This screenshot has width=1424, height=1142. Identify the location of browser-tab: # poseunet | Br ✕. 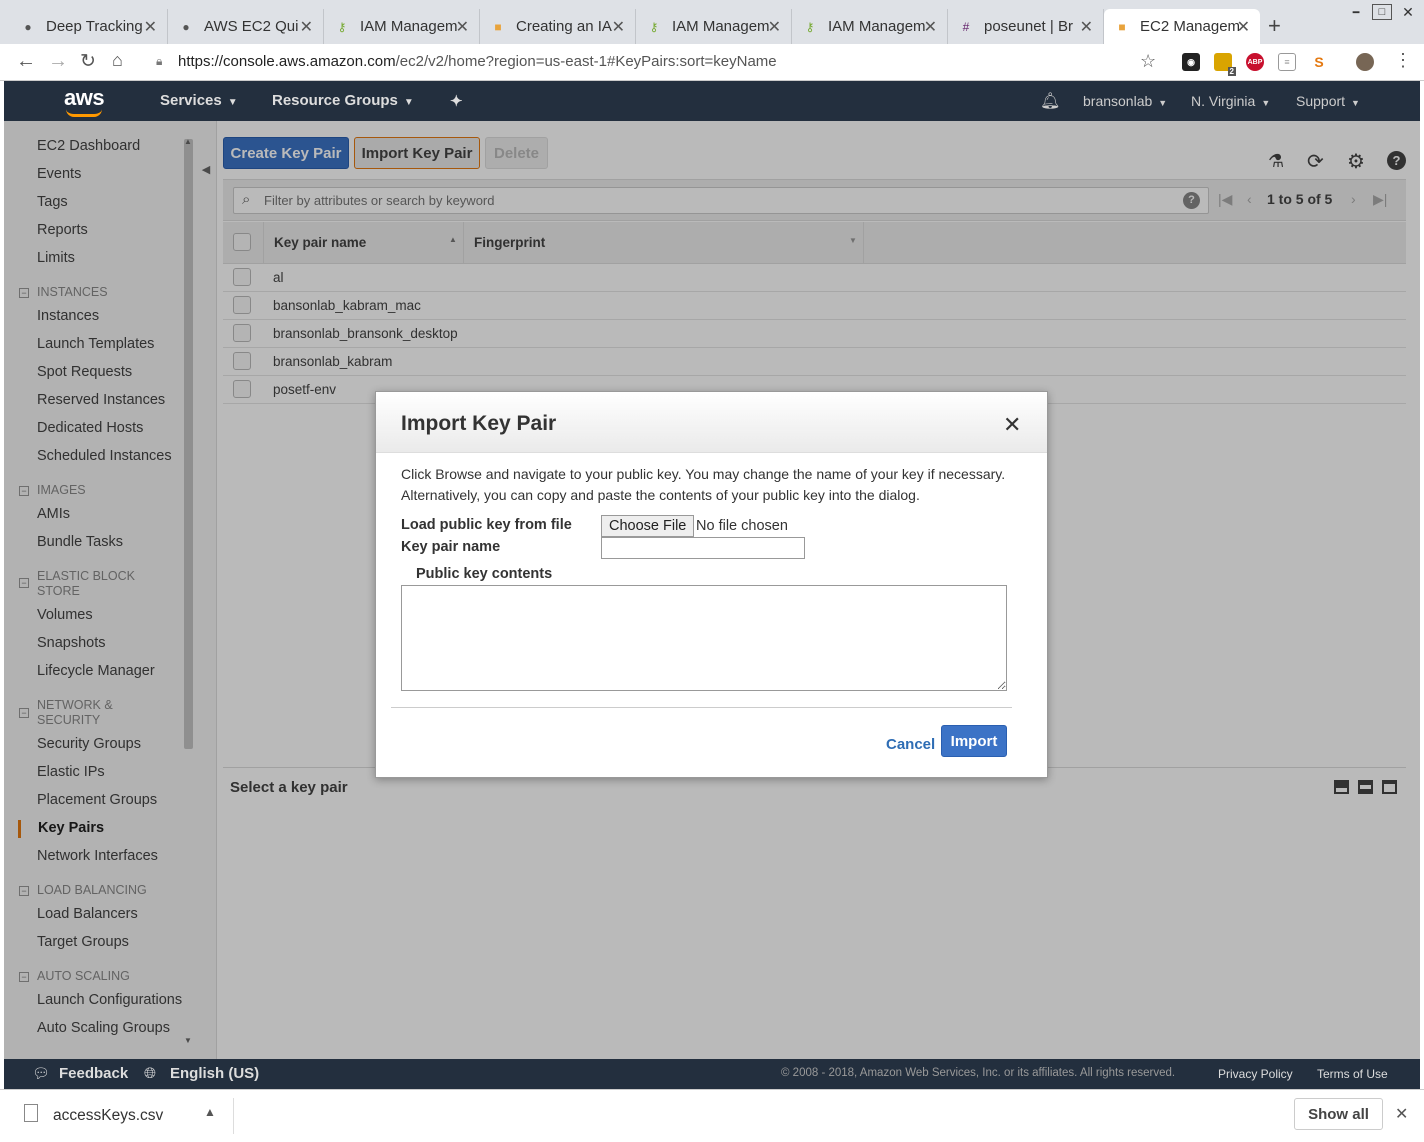
(1026, 26).